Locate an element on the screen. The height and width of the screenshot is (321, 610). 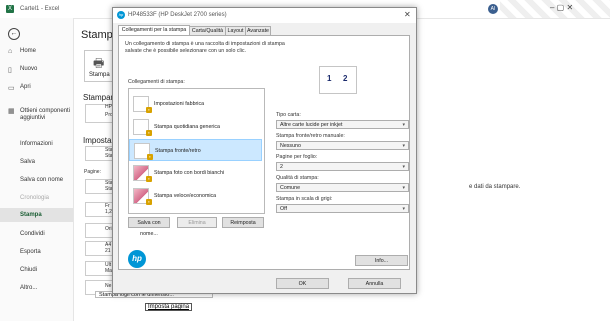
nav-get-addins: ▦ Ottieni componenti aggiuntivi is located at coordinates (36, 115).